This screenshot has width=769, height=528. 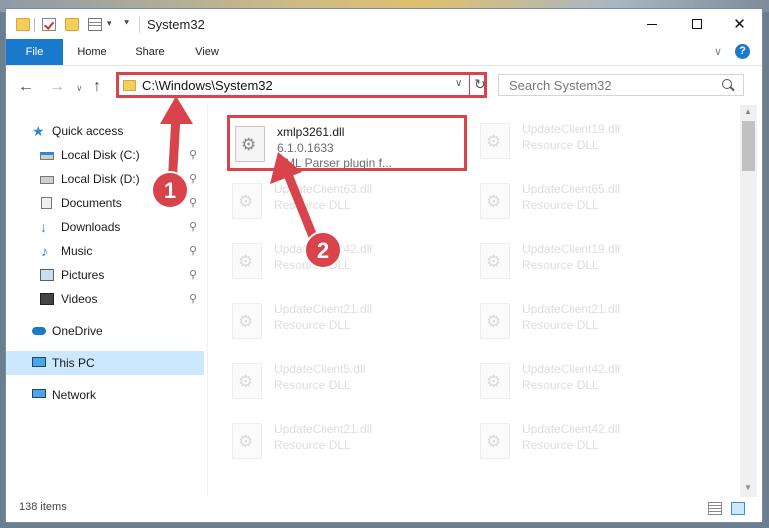 What do you see at coordinates (150, 52) in the screenshot?
I see `tab-share: Share` at bounding box center [150, 52].